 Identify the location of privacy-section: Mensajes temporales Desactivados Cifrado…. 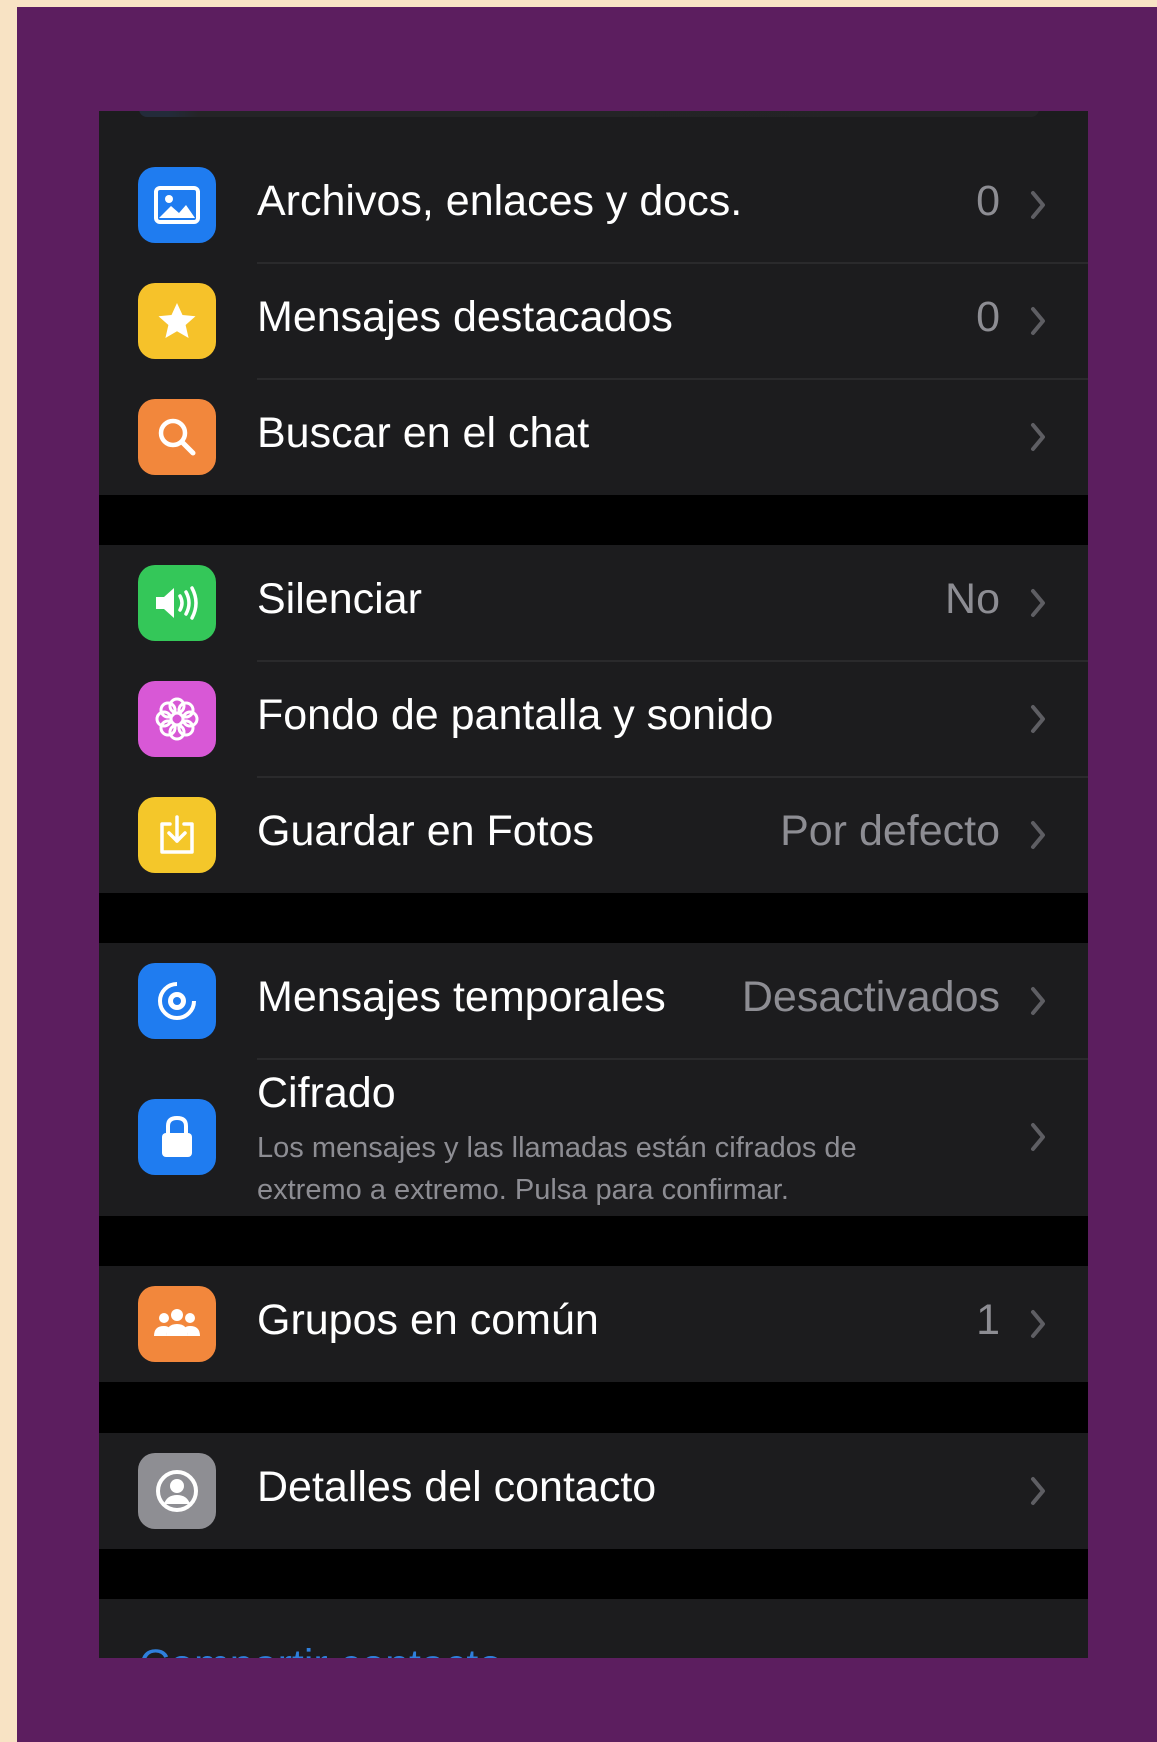
(593, 1079).